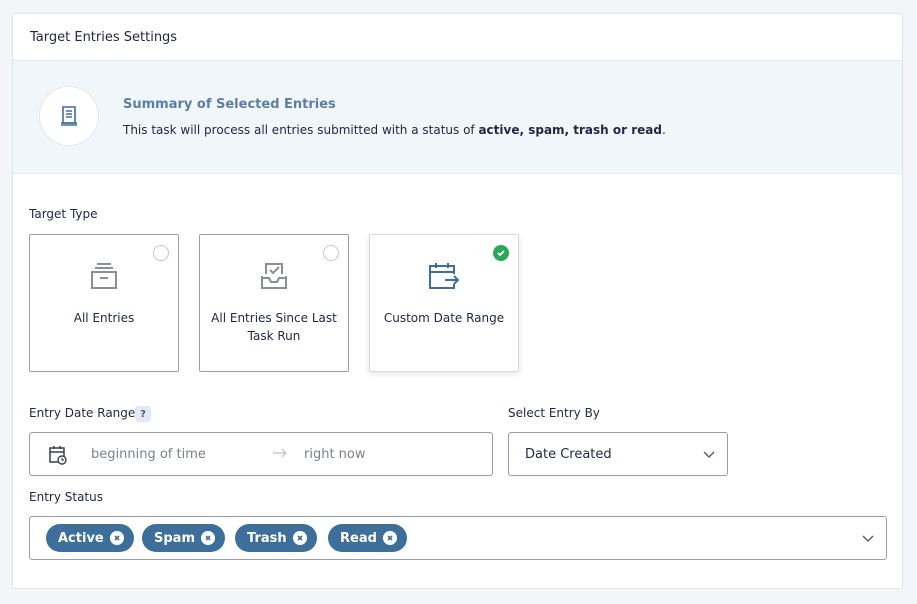 The width and height of the screenshot is (917, 604). I want to click on target-option-since-last-run: All Entries Since Last Task Run, so click(274, 303).